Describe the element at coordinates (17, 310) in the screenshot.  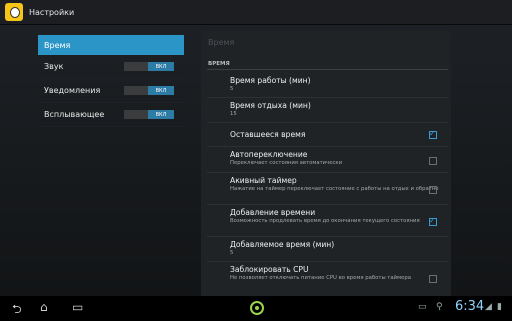
I see `back-icon: ⮌` at that location.